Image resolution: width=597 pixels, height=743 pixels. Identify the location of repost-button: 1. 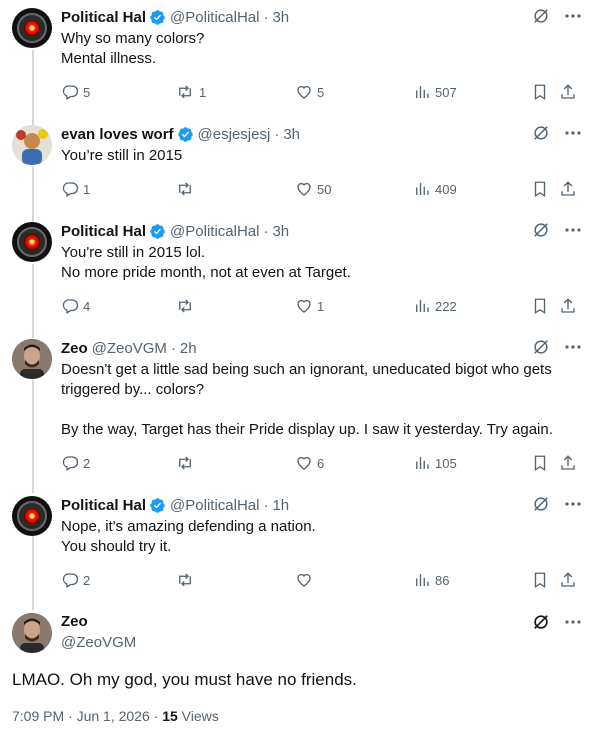
(190, 92).